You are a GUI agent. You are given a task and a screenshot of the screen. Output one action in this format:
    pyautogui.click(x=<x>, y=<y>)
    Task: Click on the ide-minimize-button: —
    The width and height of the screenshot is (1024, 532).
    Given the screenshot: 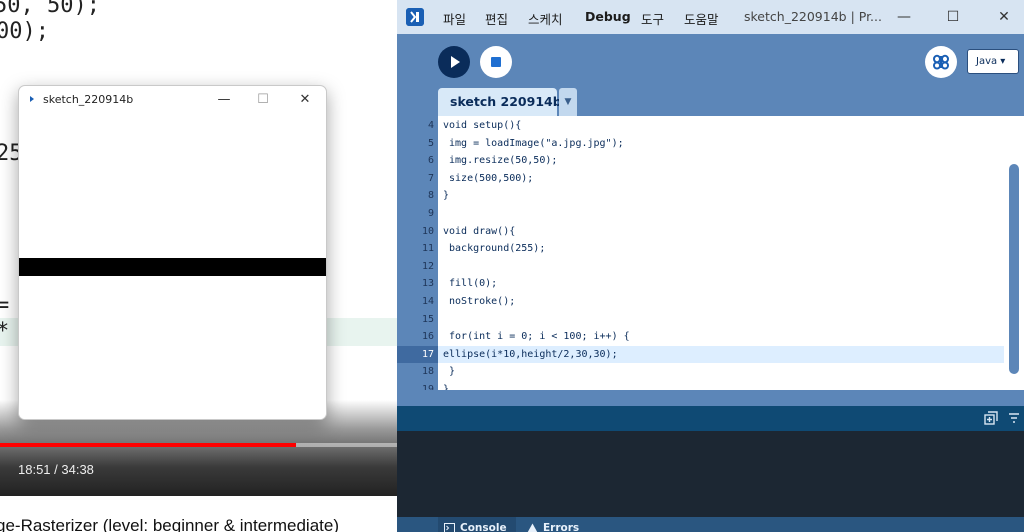 What is the action you would take?
    pyautogui.click(x=904, y=17)
    